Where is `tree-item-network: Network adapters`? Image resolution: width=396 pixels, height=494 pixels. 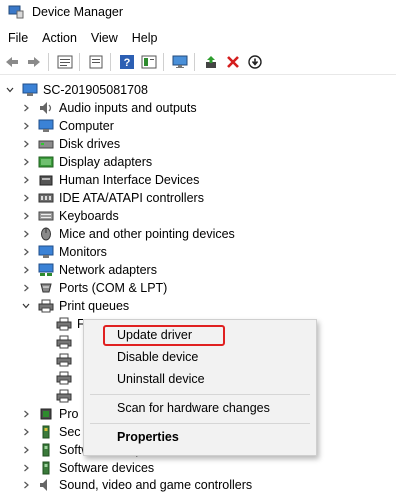 tree-item-network: Network adapters is located at coordinates (88, 270).